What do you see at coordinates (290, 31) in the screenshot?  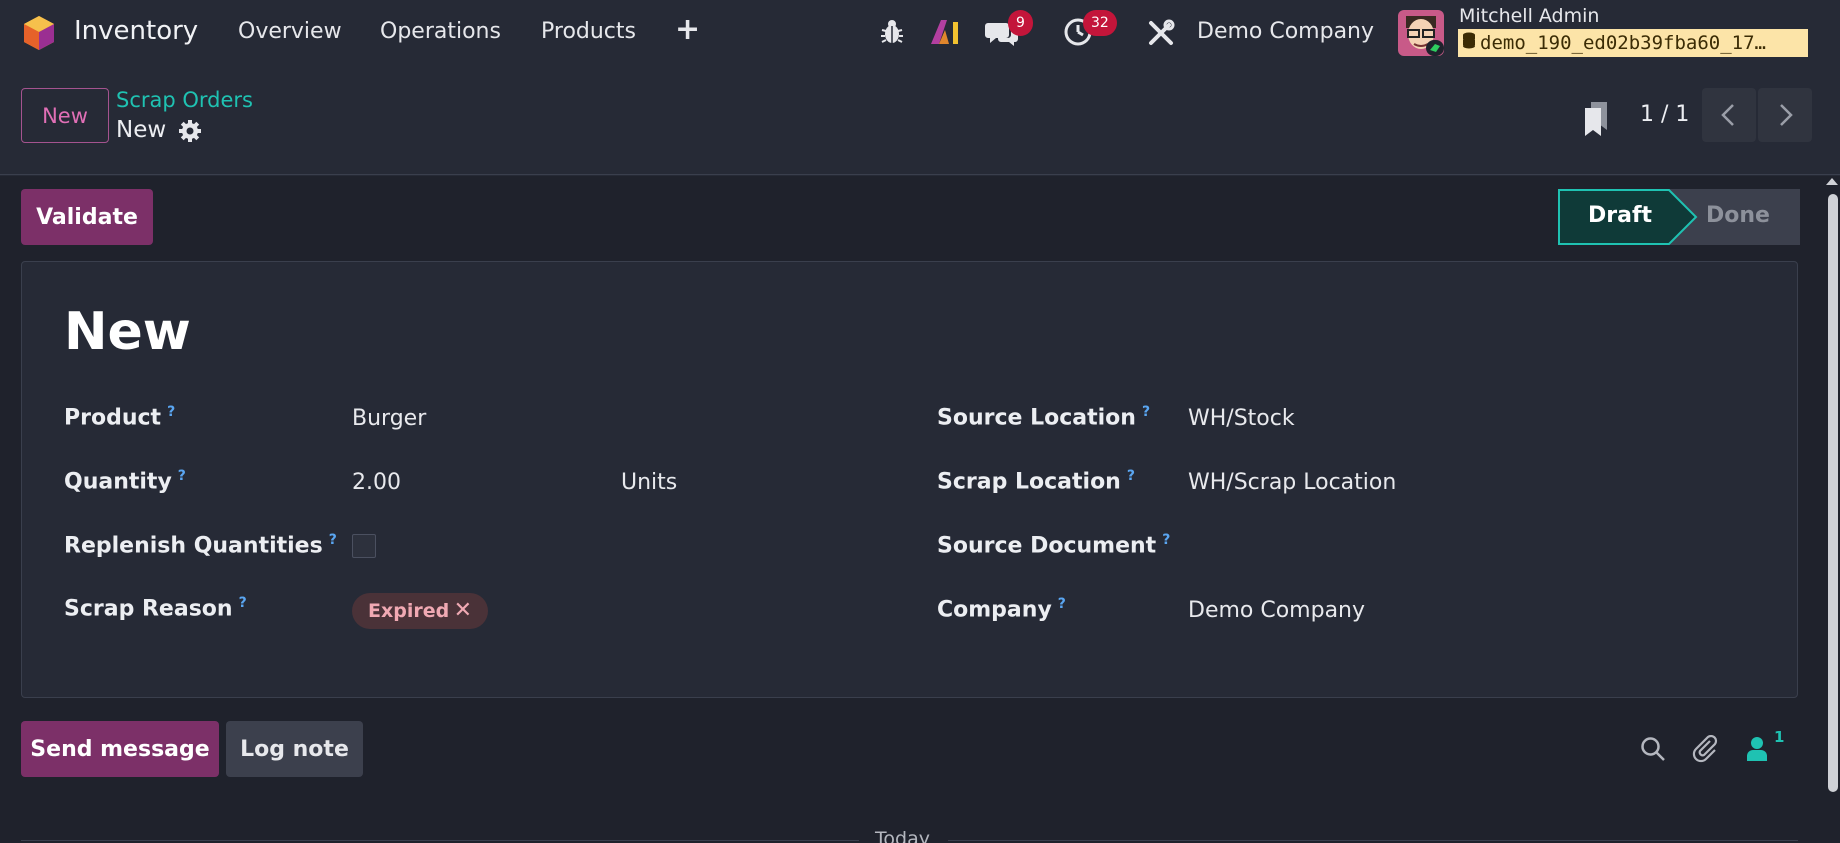 I see `menu-overview: Overview` at bounding box center [290, 31].